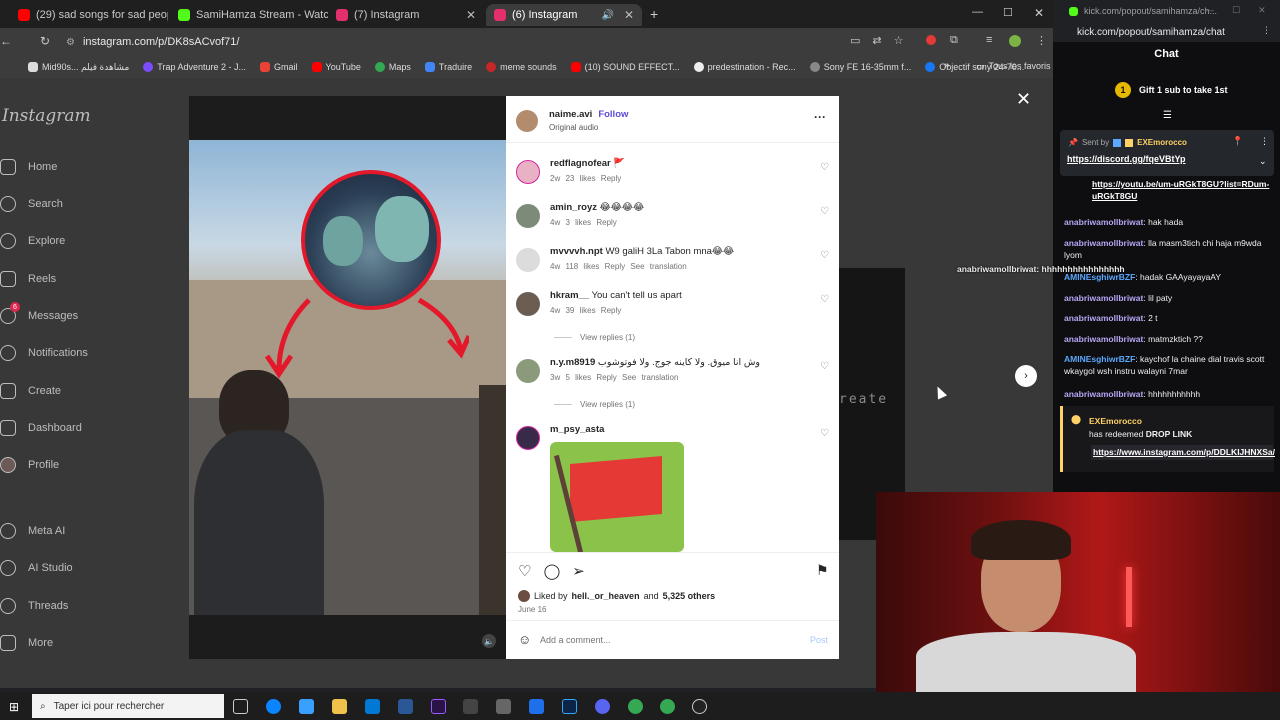 The image size is (1280, 720). What do you see at coordinates (855, 40) in the screenshot?
I see `cast-icon: ▭` at bounding box center [855, 40].